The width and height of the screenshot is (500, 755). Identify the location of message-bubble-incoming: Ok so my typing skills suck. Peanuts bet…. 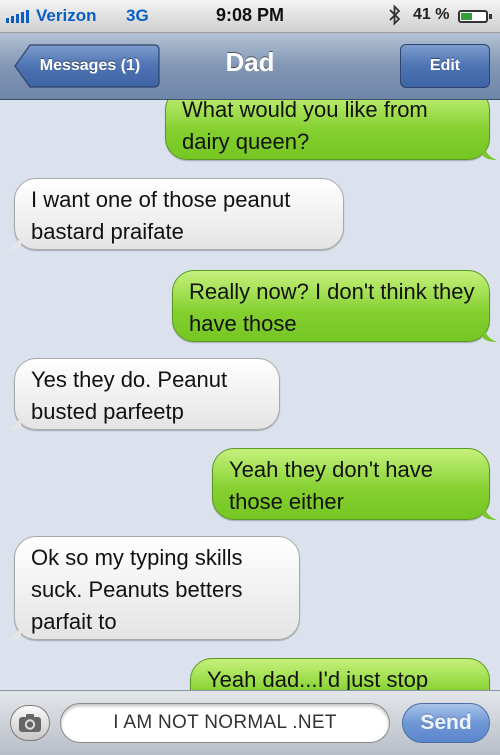
(153, 588).